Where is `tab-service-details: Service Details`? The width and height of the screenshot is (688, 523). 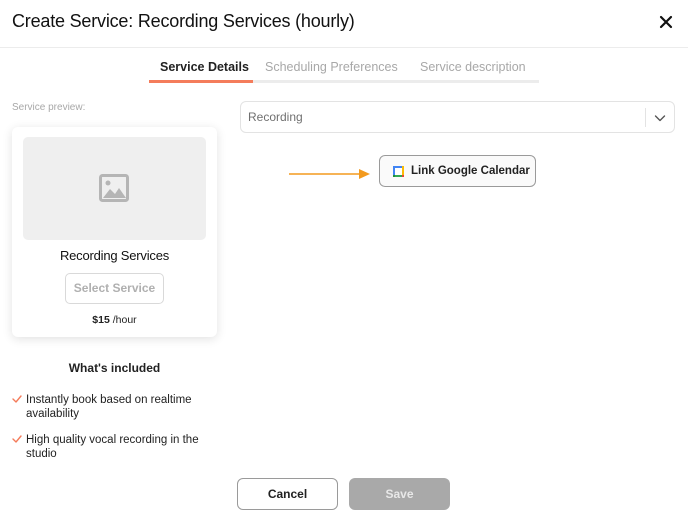
tab-service-details: Service Details is located at coordinates (204, 67).